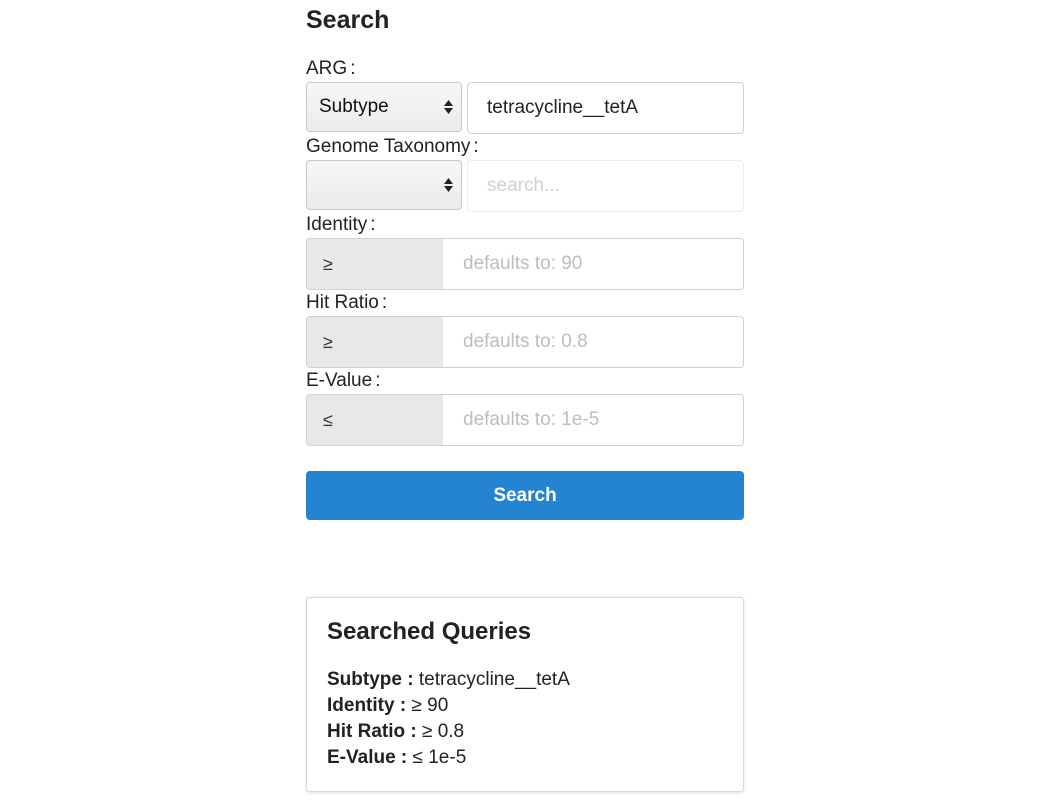  What do you see at coordinates (388, 146) in the screenshot?
I see `taxonomy-label-text: Genome Taxonomy` at bounding box center [388, 146].